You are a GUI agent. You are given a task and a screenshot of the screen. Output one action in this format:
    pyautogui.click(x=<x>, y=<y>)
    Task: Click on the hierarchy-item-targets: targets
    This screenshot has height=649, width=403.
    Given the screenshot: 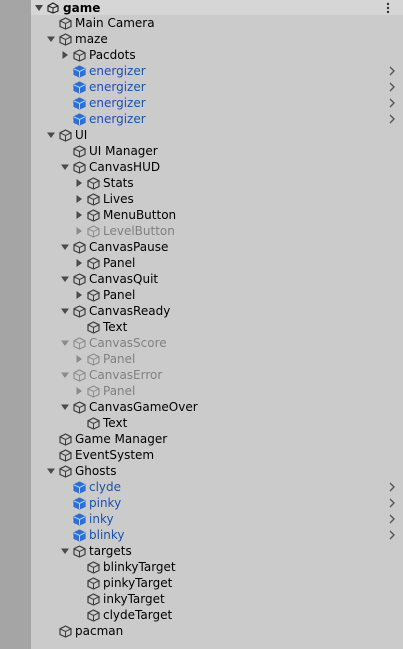 What is the action you would take?
    pyautogui.click(x=217, y=551)
    